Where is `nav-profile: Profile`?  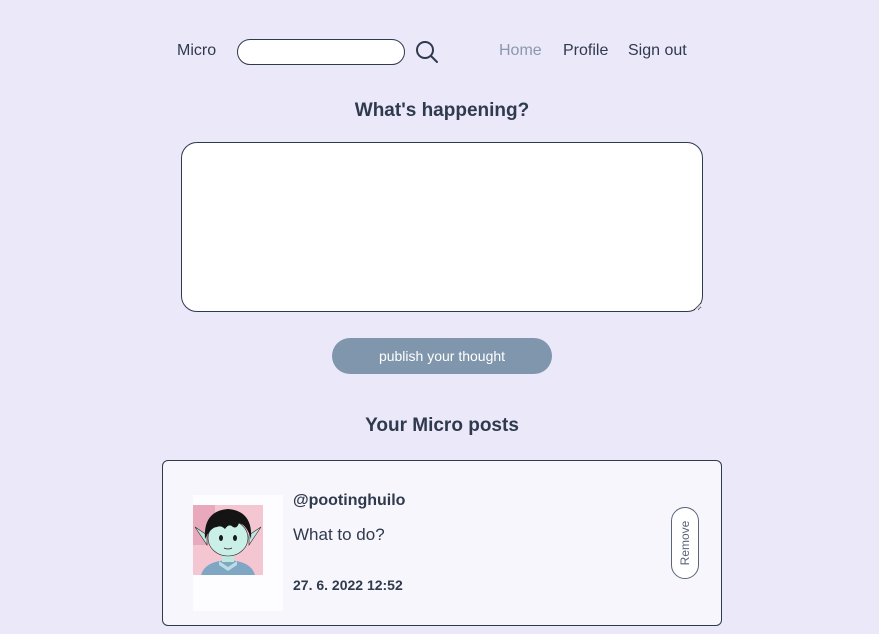 nav-profile: Profile is located at coordinates (585, 51).